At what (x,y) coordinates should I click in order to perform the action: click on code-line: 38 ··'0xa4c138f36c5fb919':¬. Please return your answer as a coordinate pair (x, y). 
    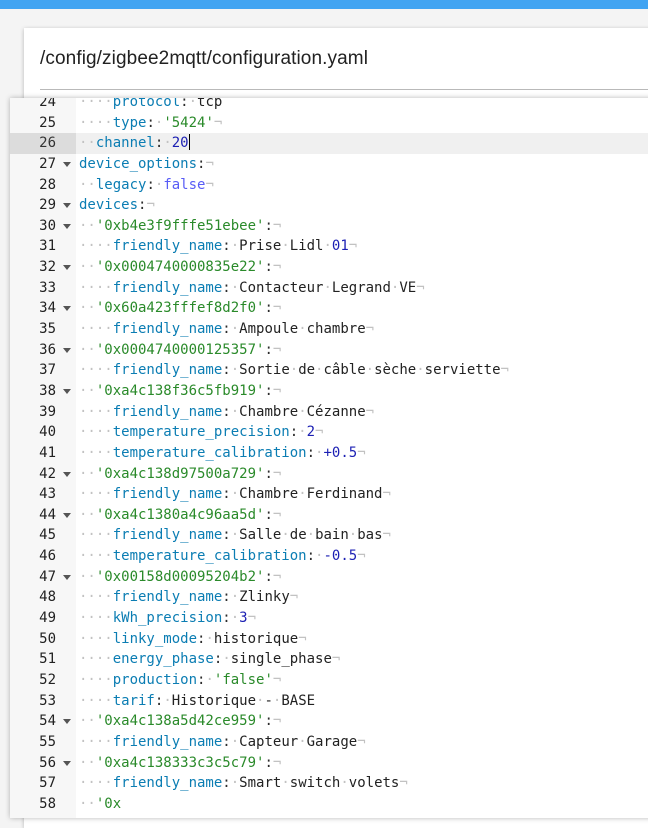
    Looking at the image, I should click on (329, 391).